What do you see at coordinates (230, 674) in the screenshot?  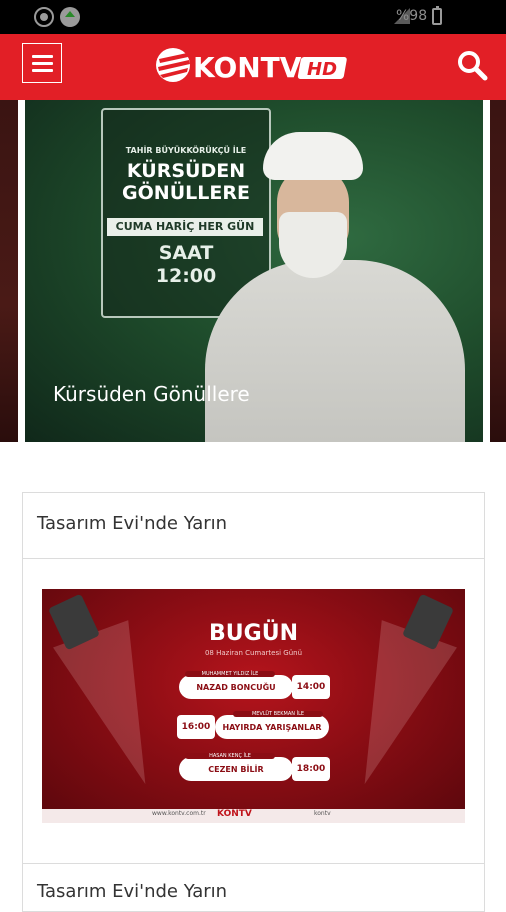 I see `schedule-host: MUHAMMET YILDIZ İLE` at bounding box center [230, 674].